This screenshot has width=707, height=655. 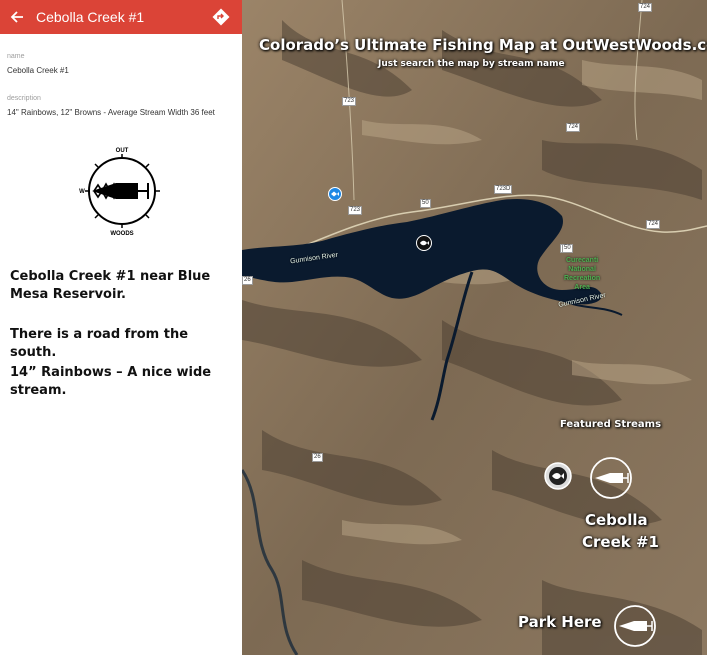 What do you see at coordinates (24, 98) in the screenshot?
I see `description-label: description` at bounding box center [24, 98].